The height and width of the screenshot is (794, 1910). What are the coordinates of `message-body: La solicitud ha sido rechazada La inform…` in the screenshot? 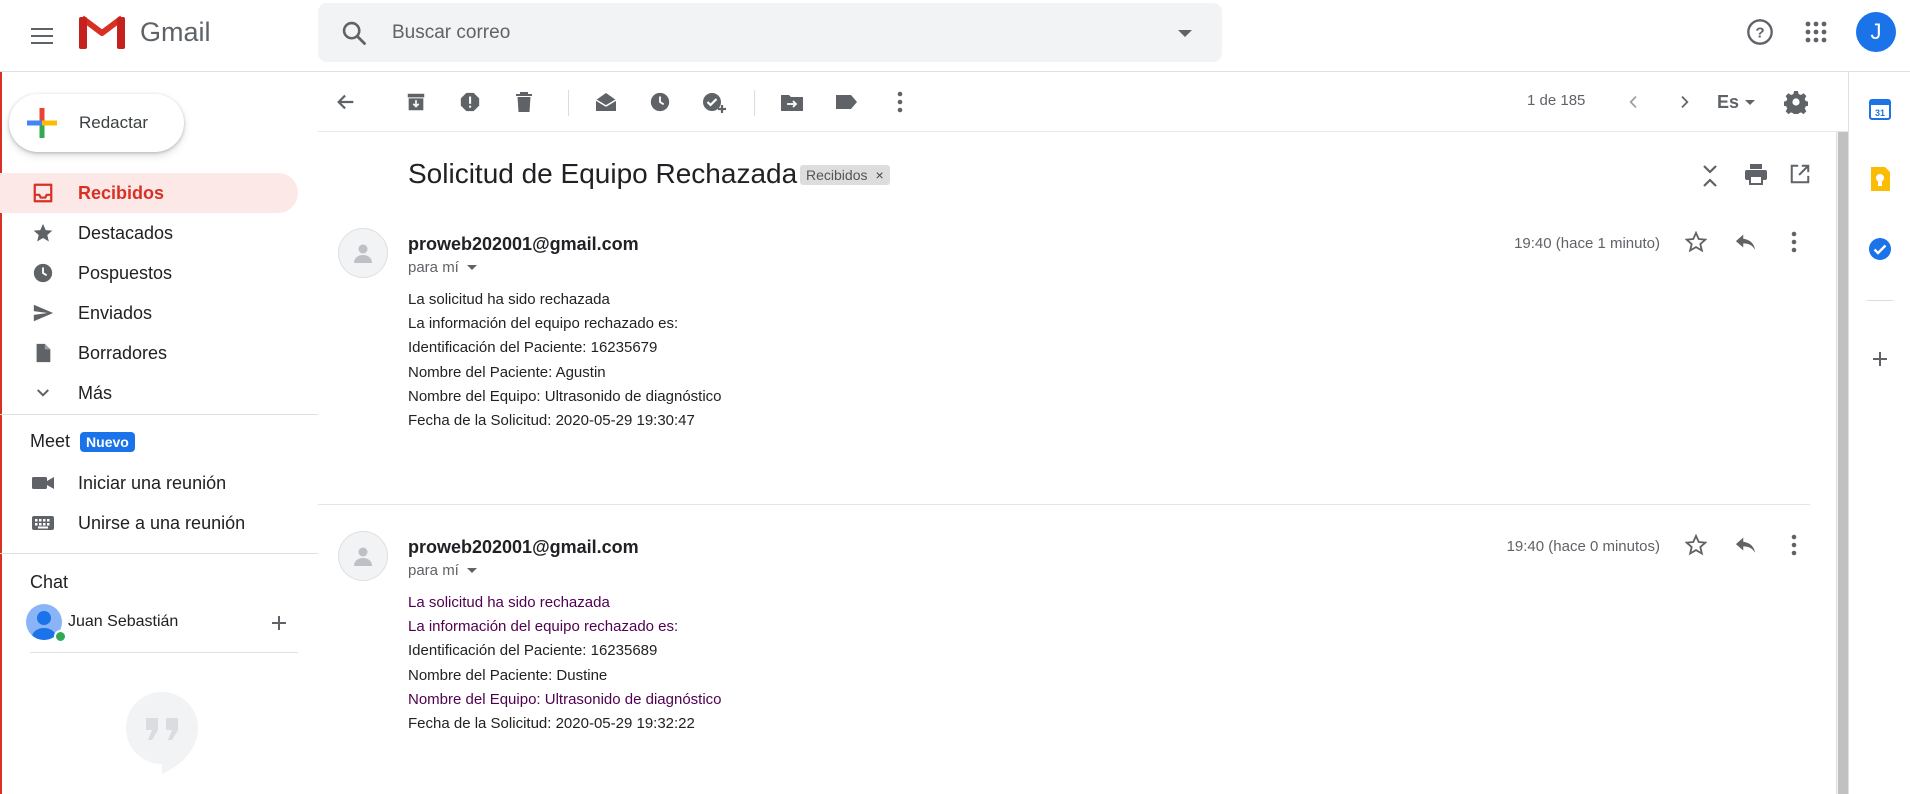 It's located at (565, 360).